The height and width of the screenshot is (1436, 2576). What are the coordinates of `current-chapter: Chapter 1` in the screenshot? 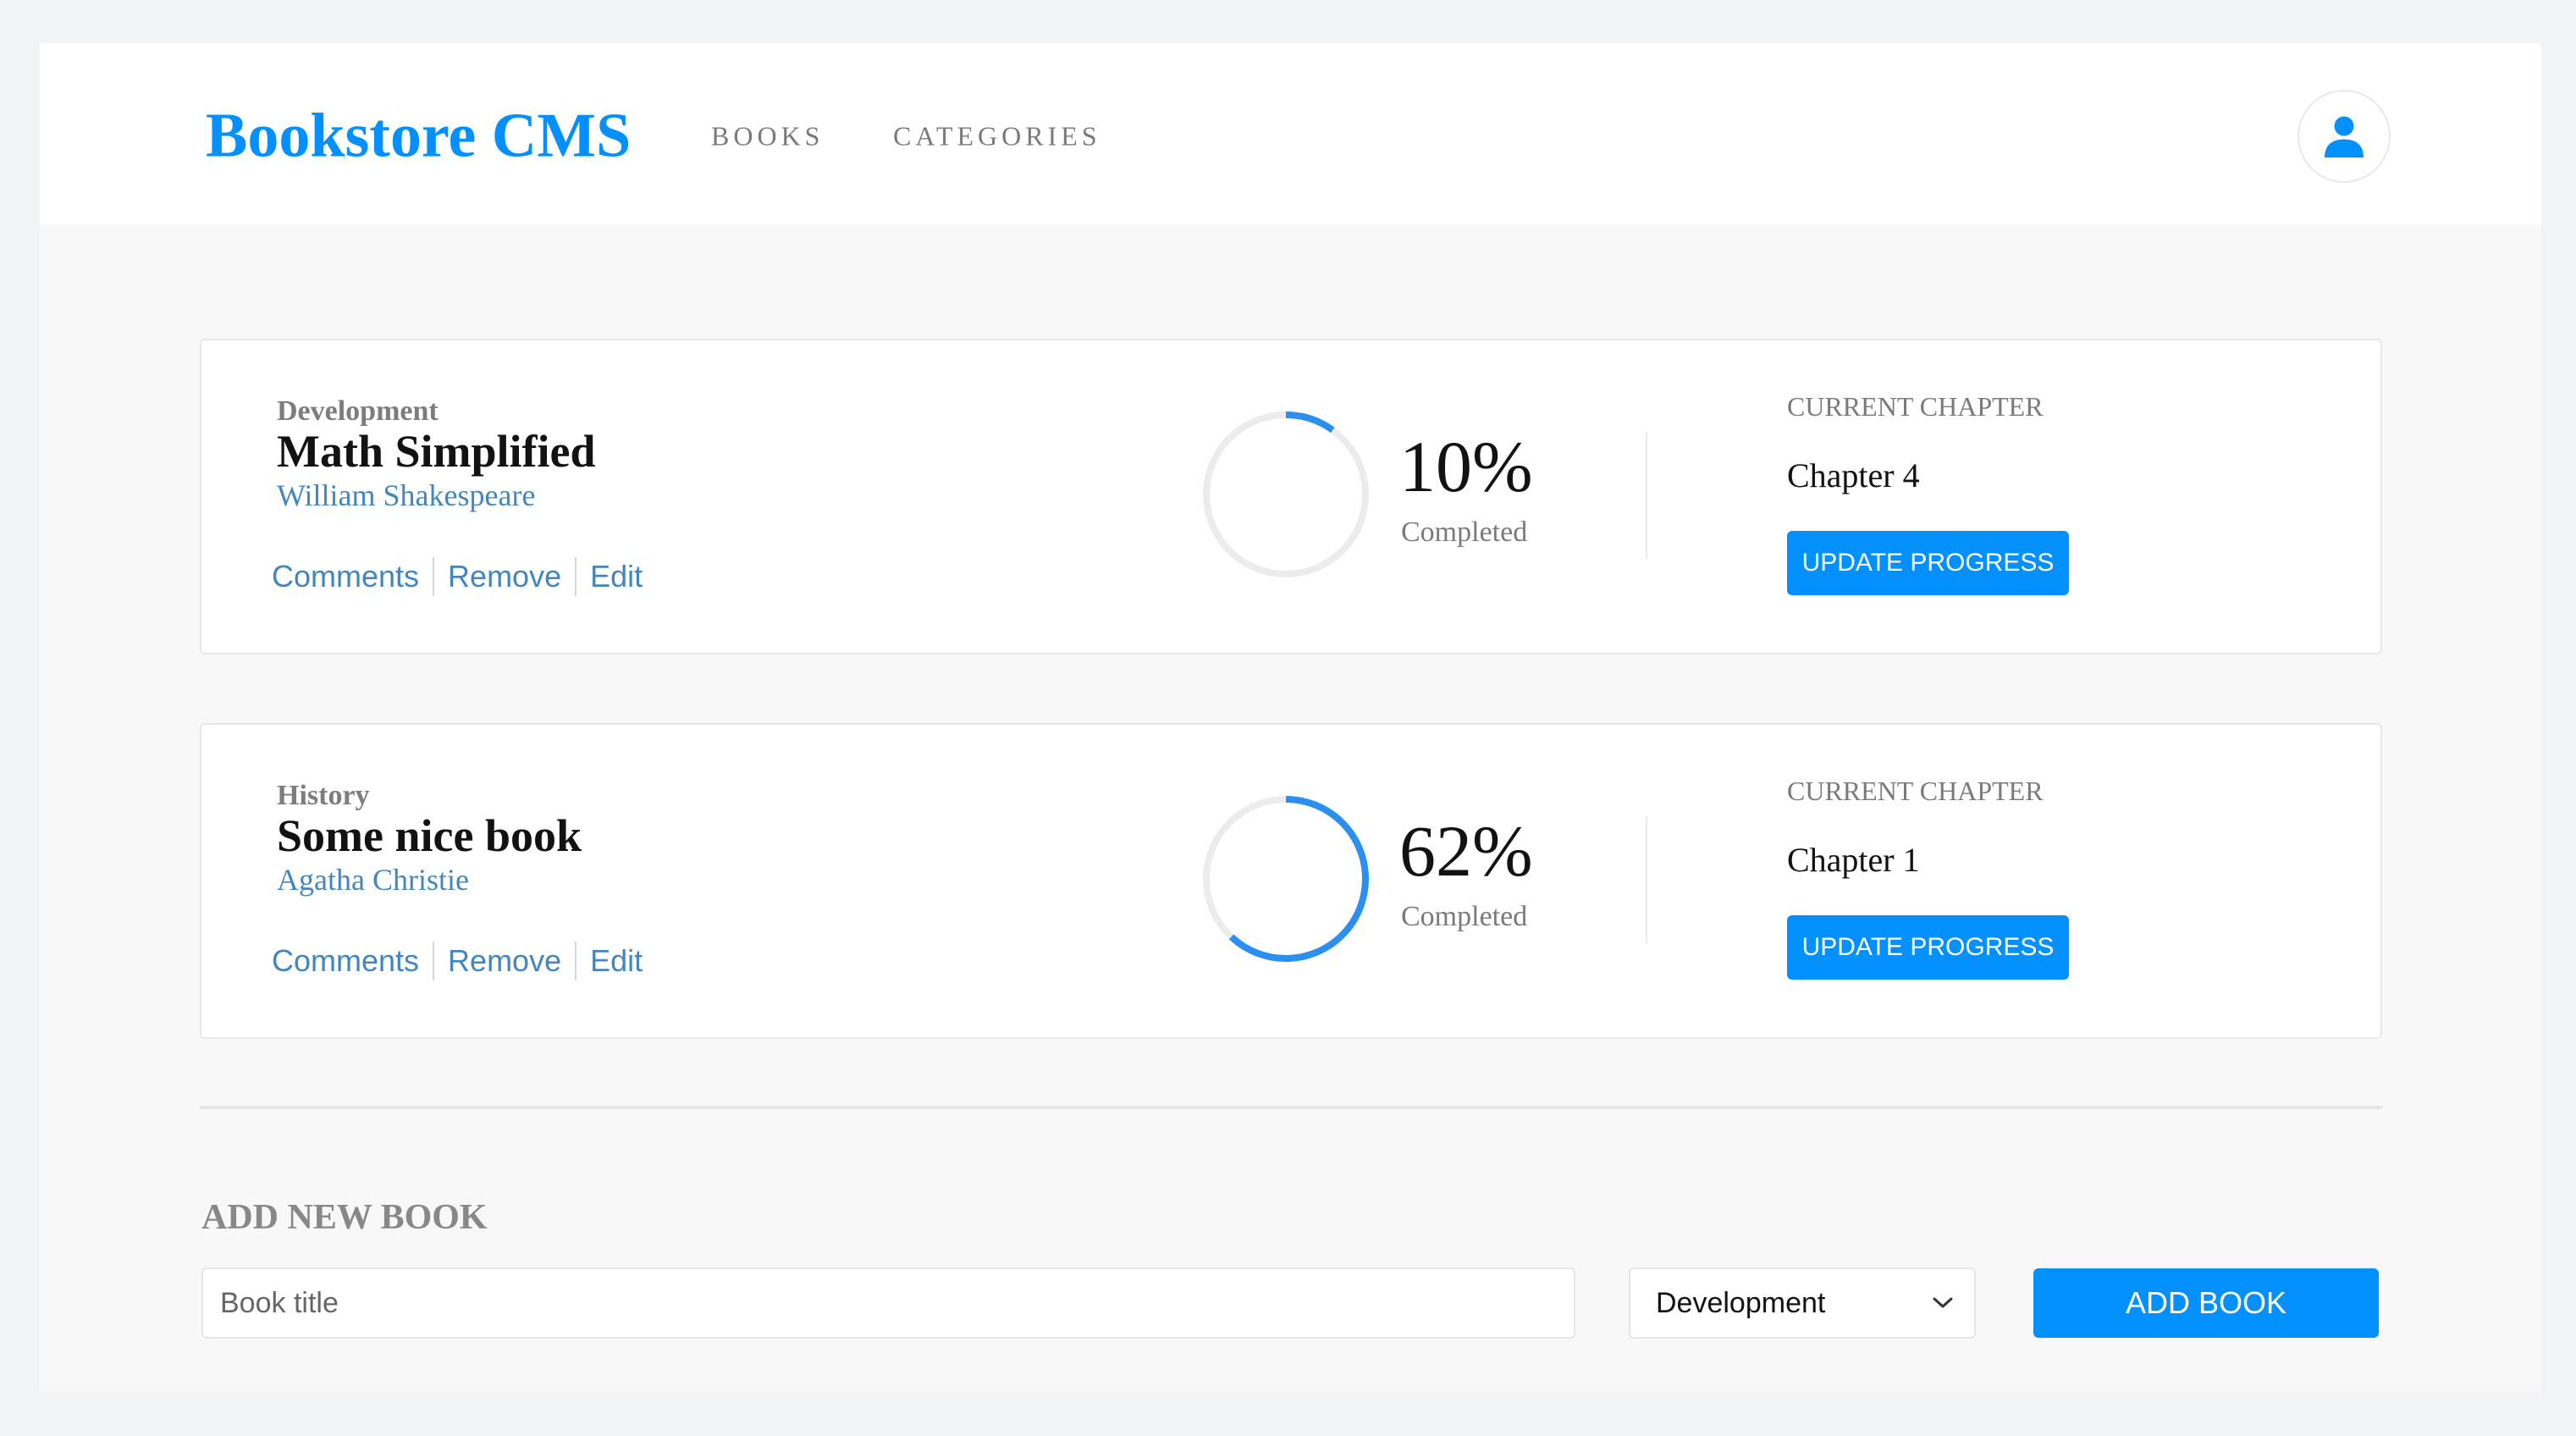 It's located at (1853, 860).